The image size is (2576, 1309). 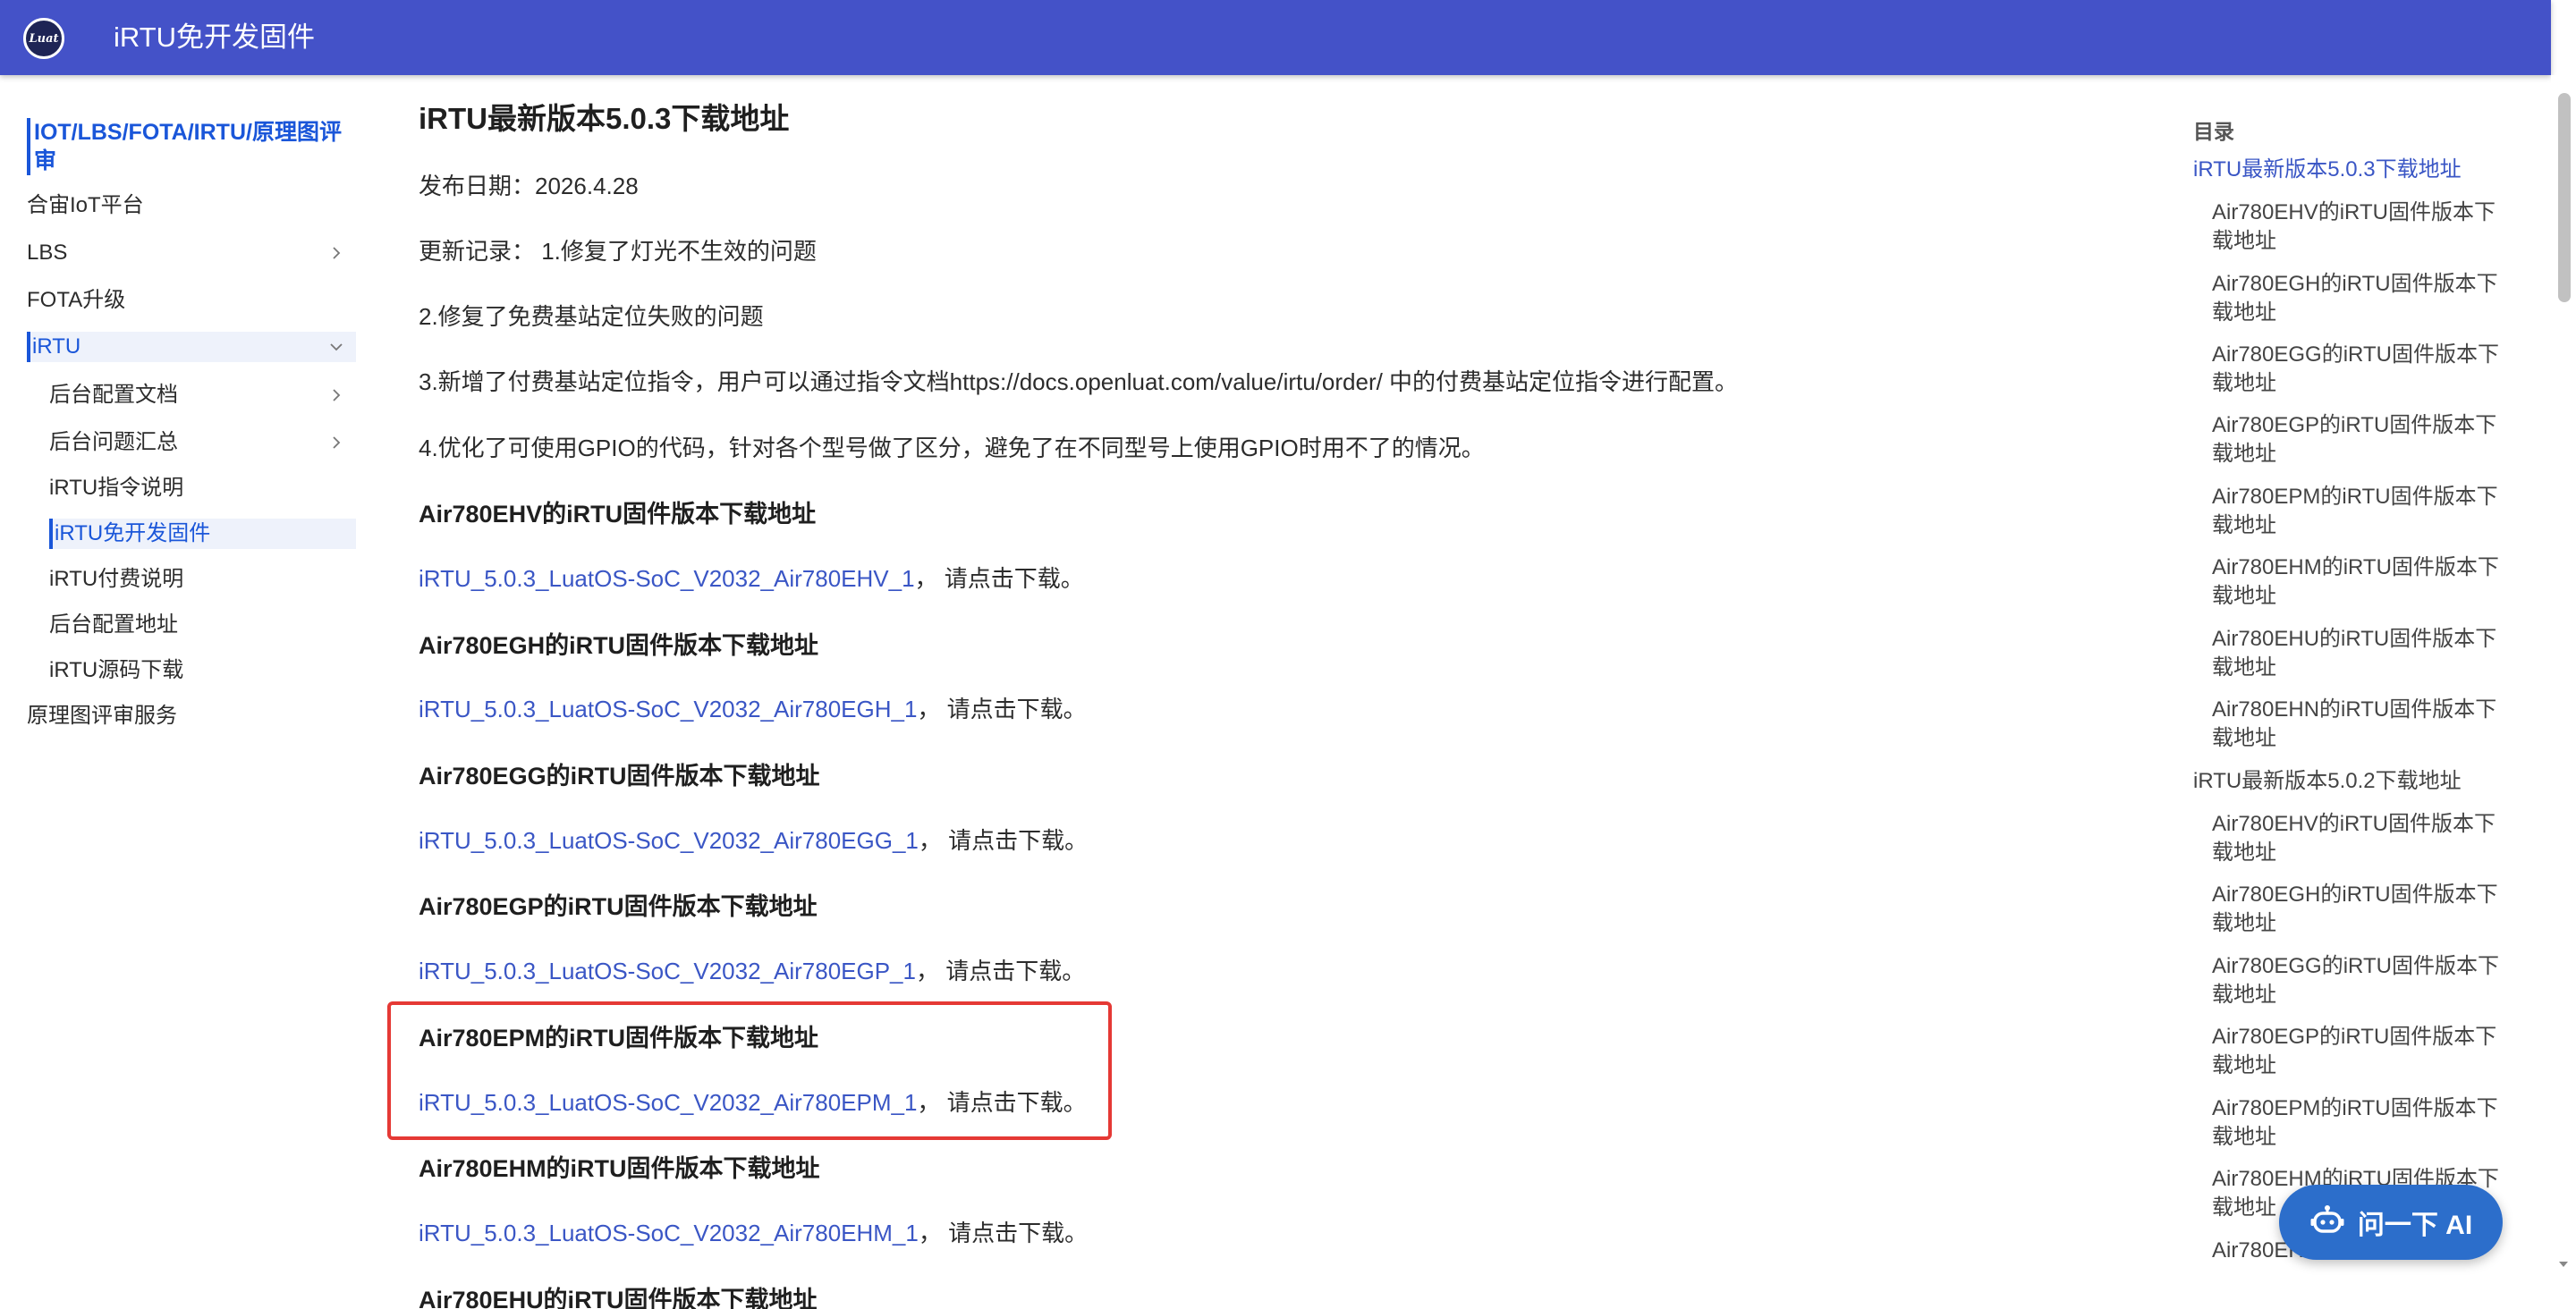 What do you see at coordinates (669, 1233) in the screenshot?
I see `download-link-ehm: iRTU_5.0.3_LuatOS-SoC_V2032_Air780EHM_1` at bounding box center [669, 1233].